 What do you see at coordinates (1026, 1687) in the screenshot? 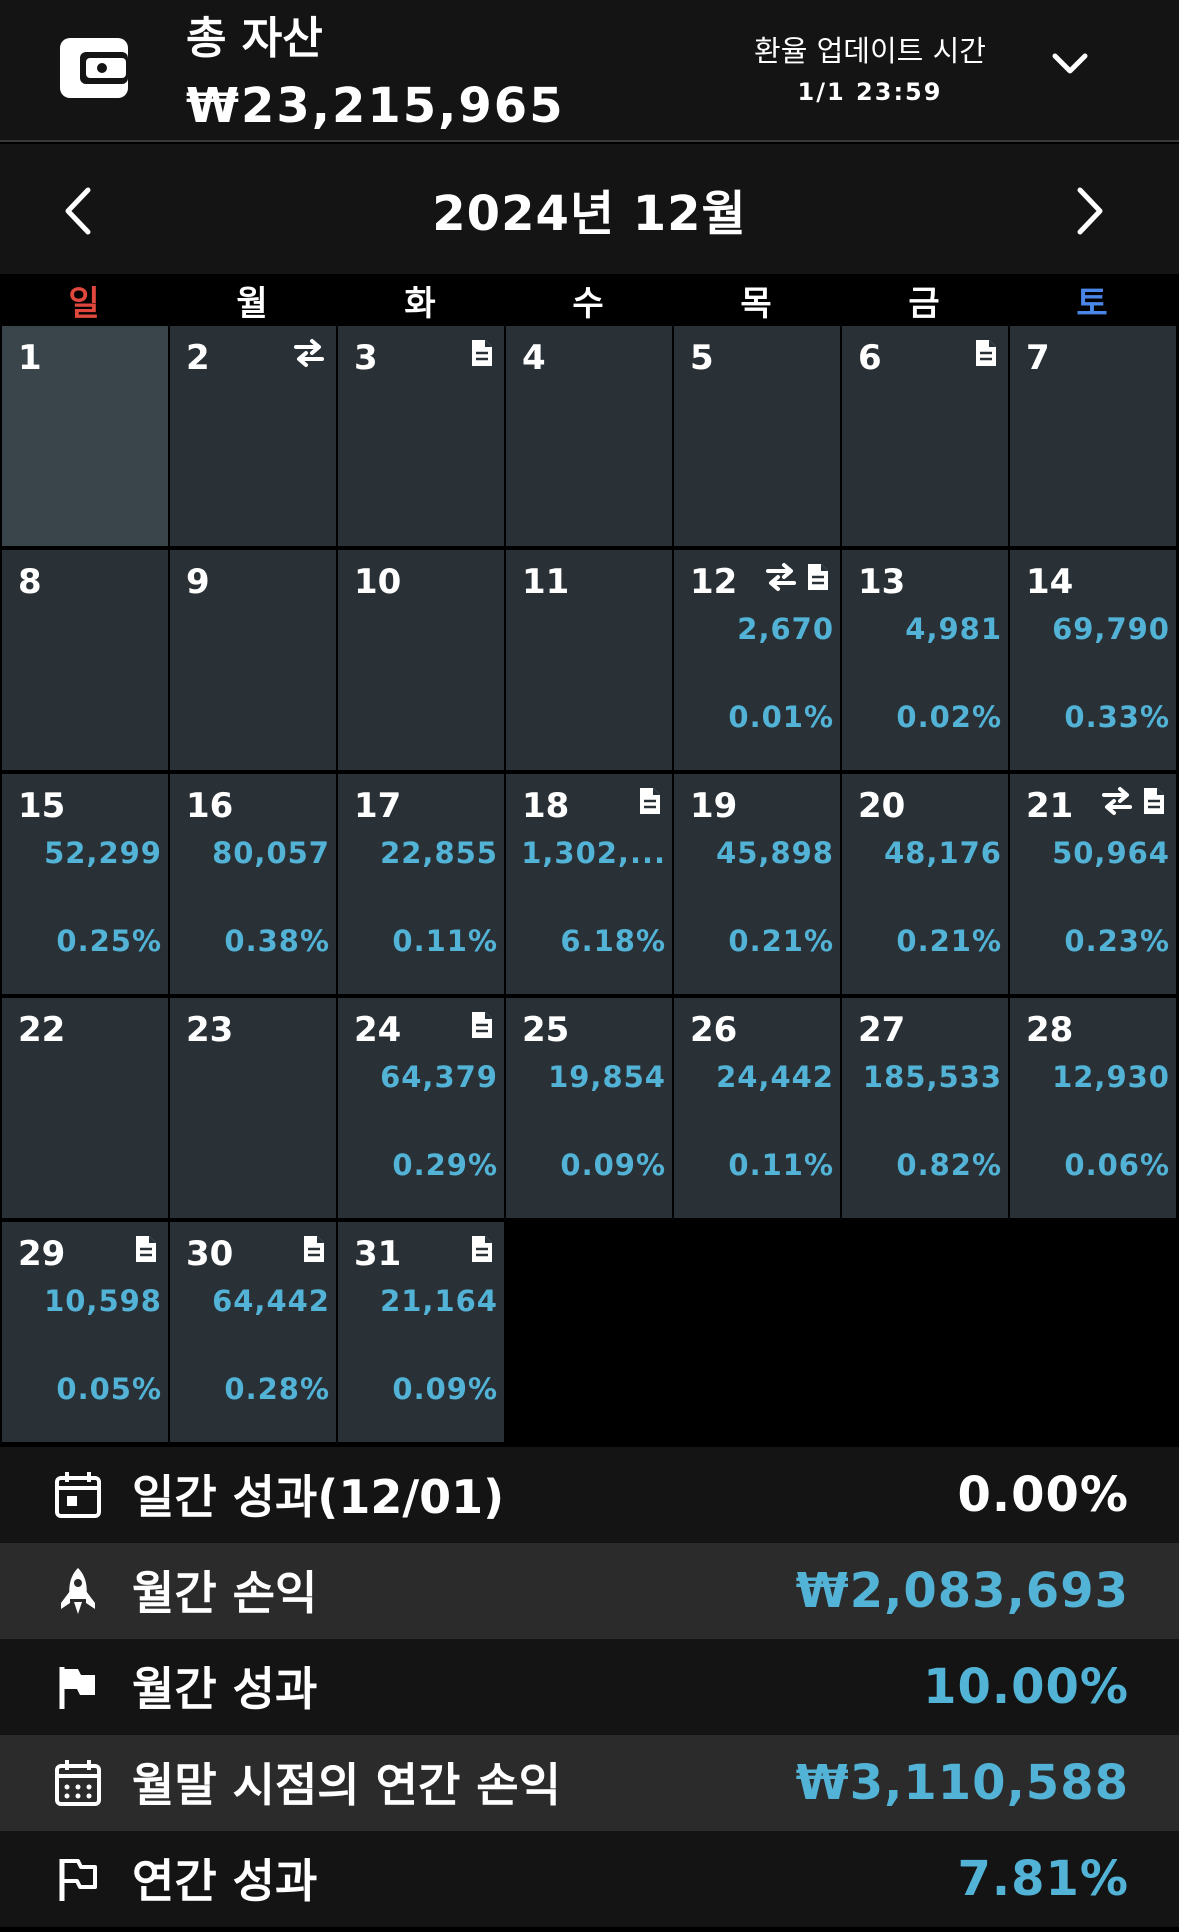
I see `monthly-performance-value: 10.00%` at bounding box center [1026, 1687].